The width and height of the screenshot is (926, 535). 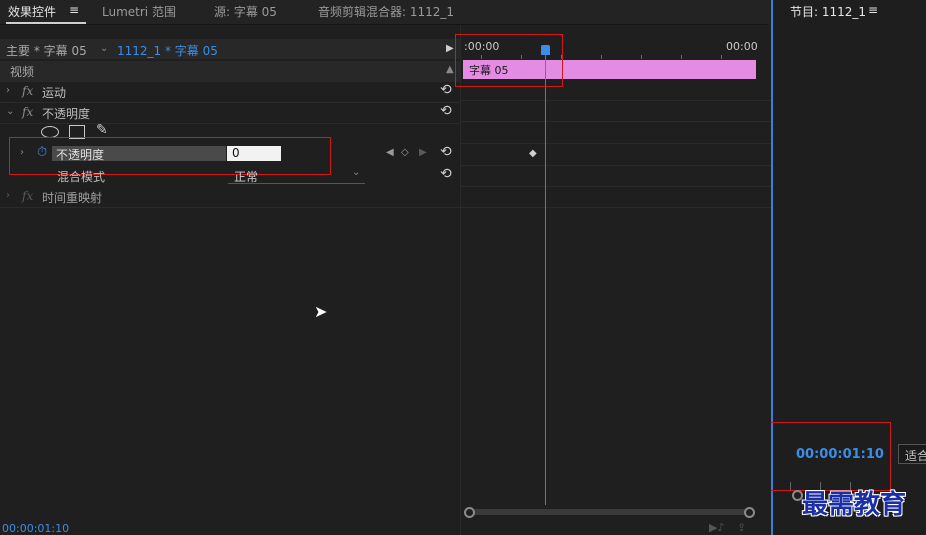 I want to click on watermark-logo: 最需教育, so click(x=854, y=505).